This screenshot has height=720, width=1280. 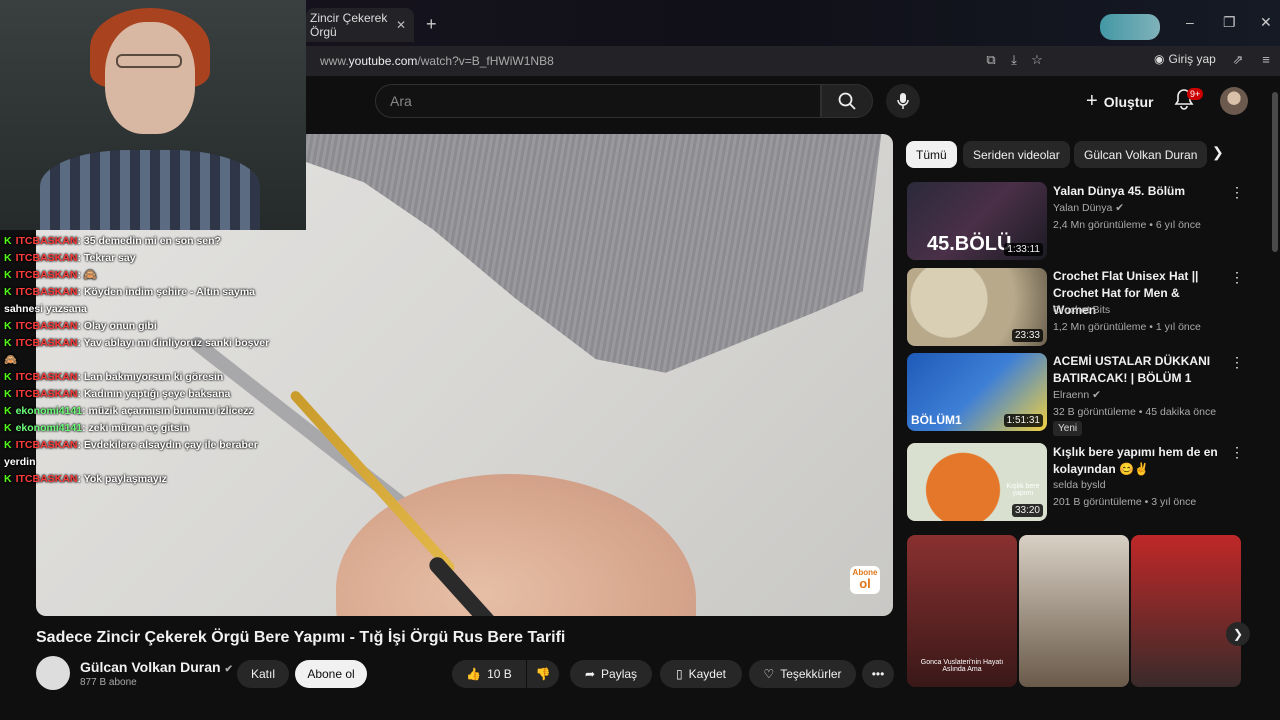 I want to click on thumbs-down-icon: 👎, so click(x=543, y=674).